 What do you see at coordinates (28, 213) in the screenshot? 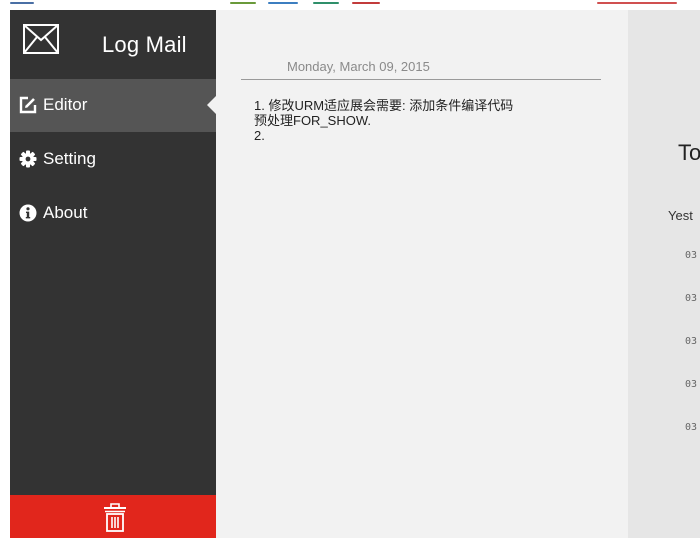
I see `info-icon` at bounding box center [28, 213].